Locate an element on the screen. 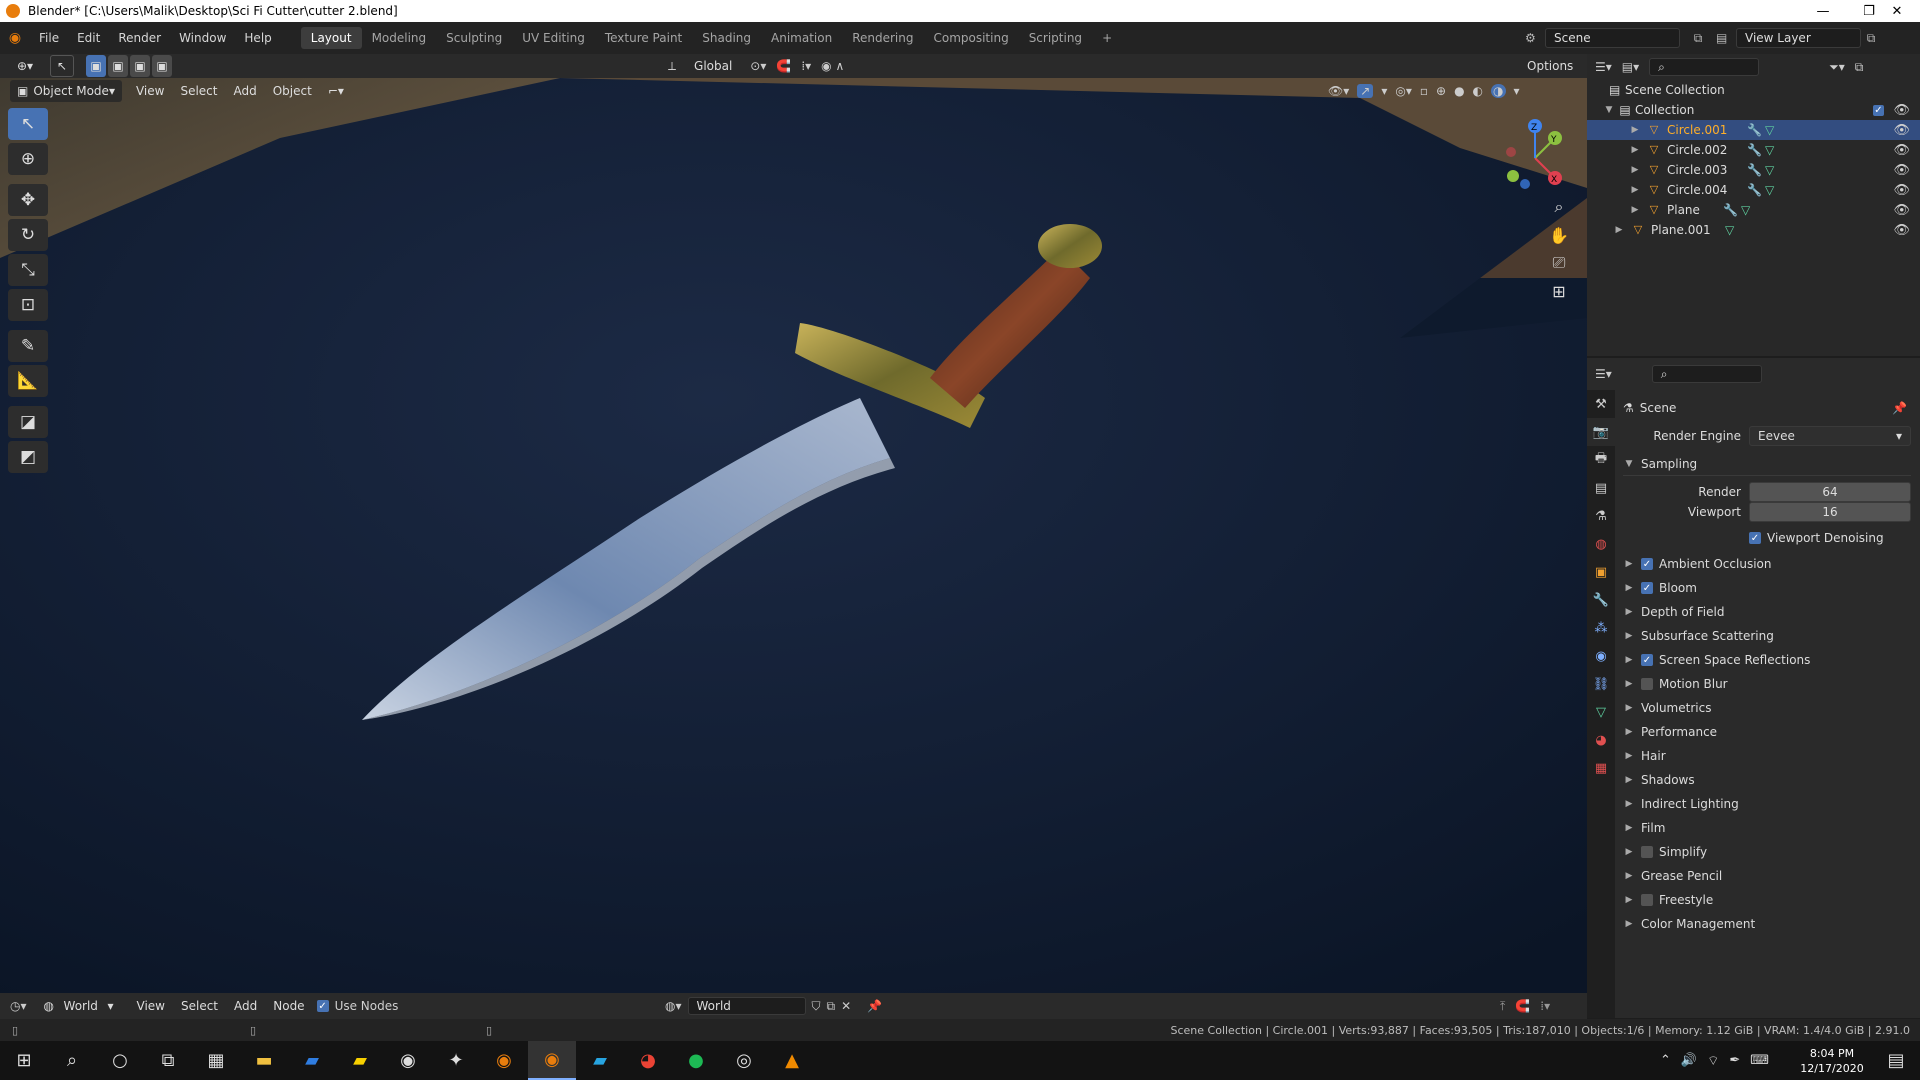 Image resolution: width=1920 pixels, height=1080 pixels. axis-gizmo: X Y Z is located at coordinates (1535, 158).